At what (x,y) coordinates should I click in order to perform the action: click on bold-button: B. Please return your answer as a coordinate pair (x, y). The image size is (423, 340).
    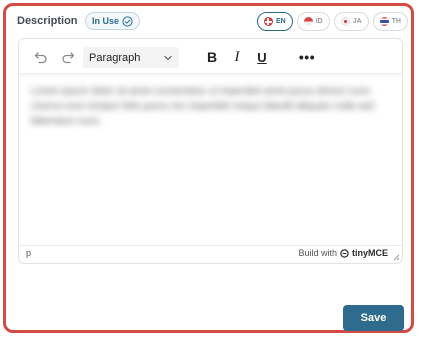
    Looking at the image, I should click on (212, 57).